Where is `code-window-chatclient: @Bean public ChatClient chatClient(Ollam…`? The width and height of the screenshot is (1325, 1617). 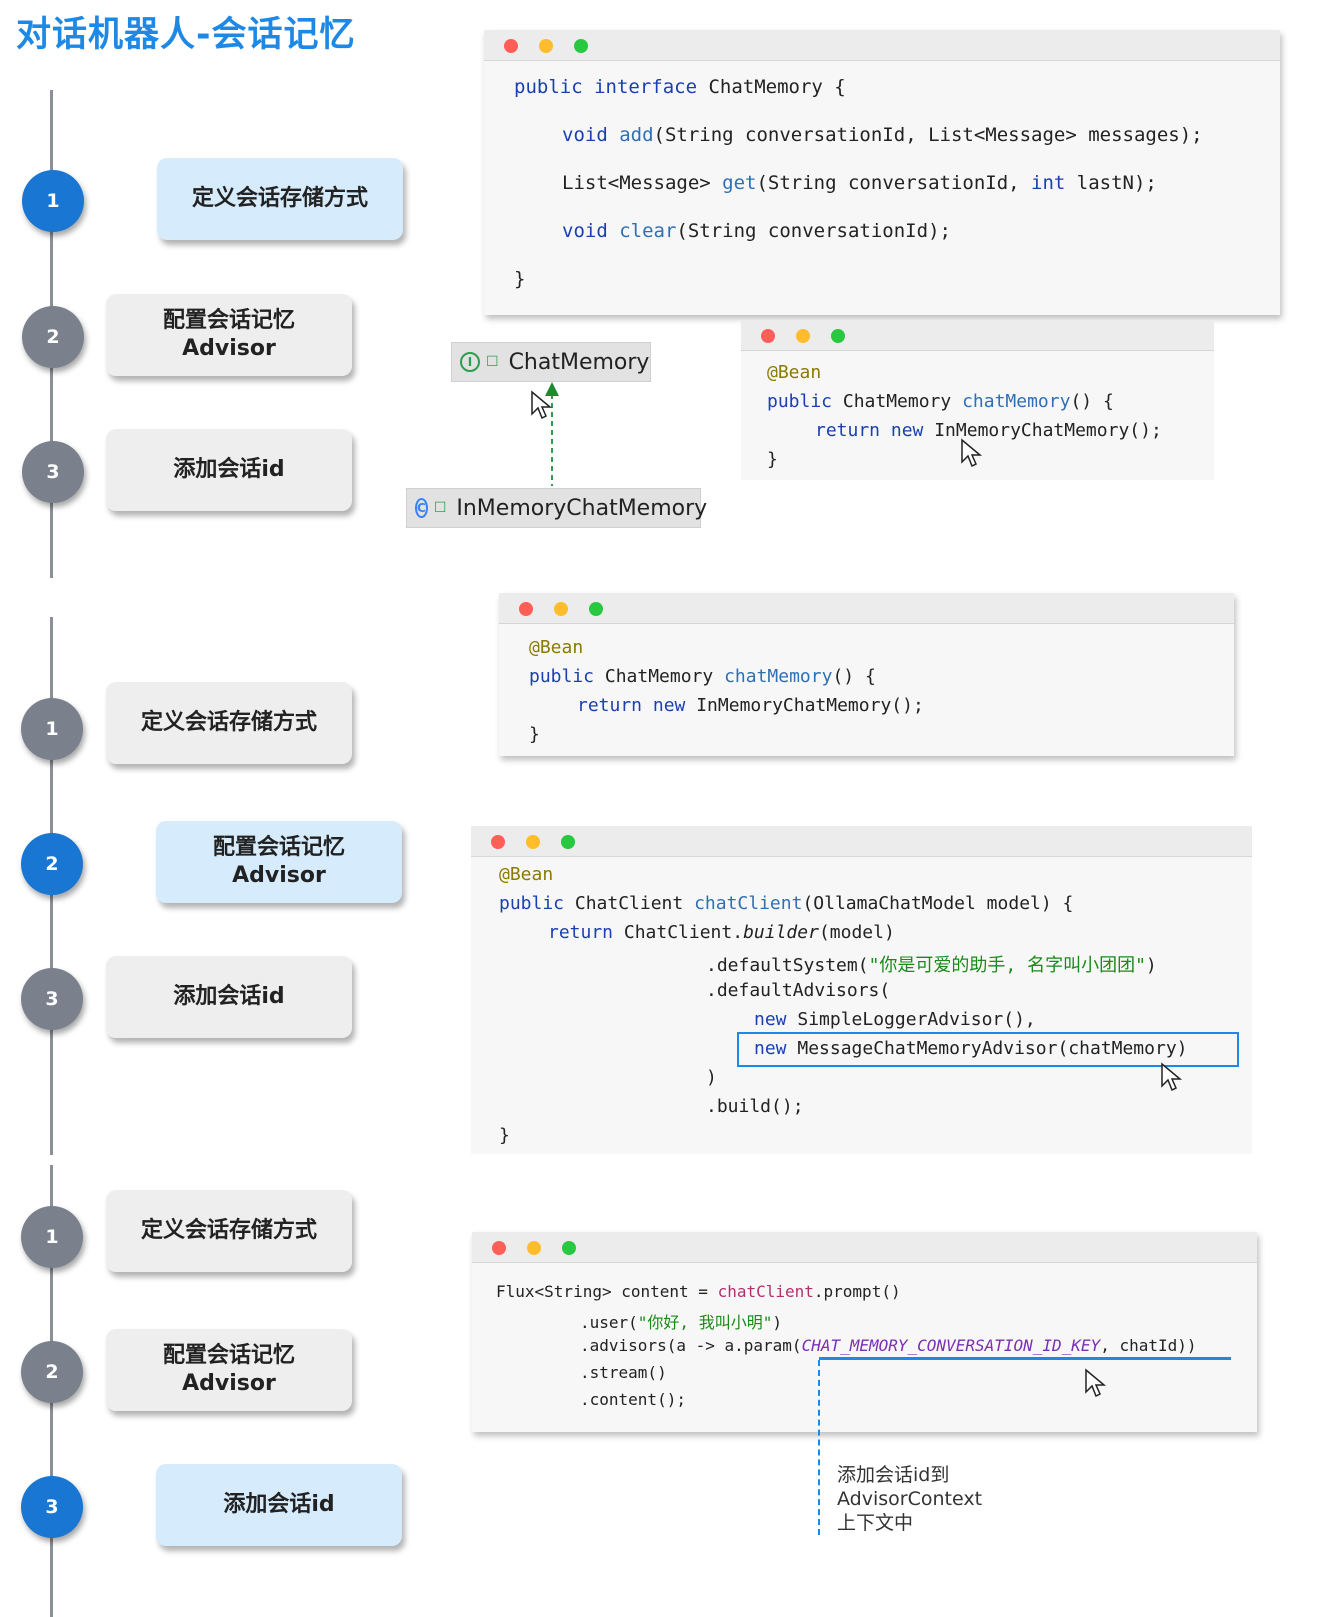 code-window-chatclient: @Bean public ChatClient chatClient(Ollam… is located at coordinates (861, 990).